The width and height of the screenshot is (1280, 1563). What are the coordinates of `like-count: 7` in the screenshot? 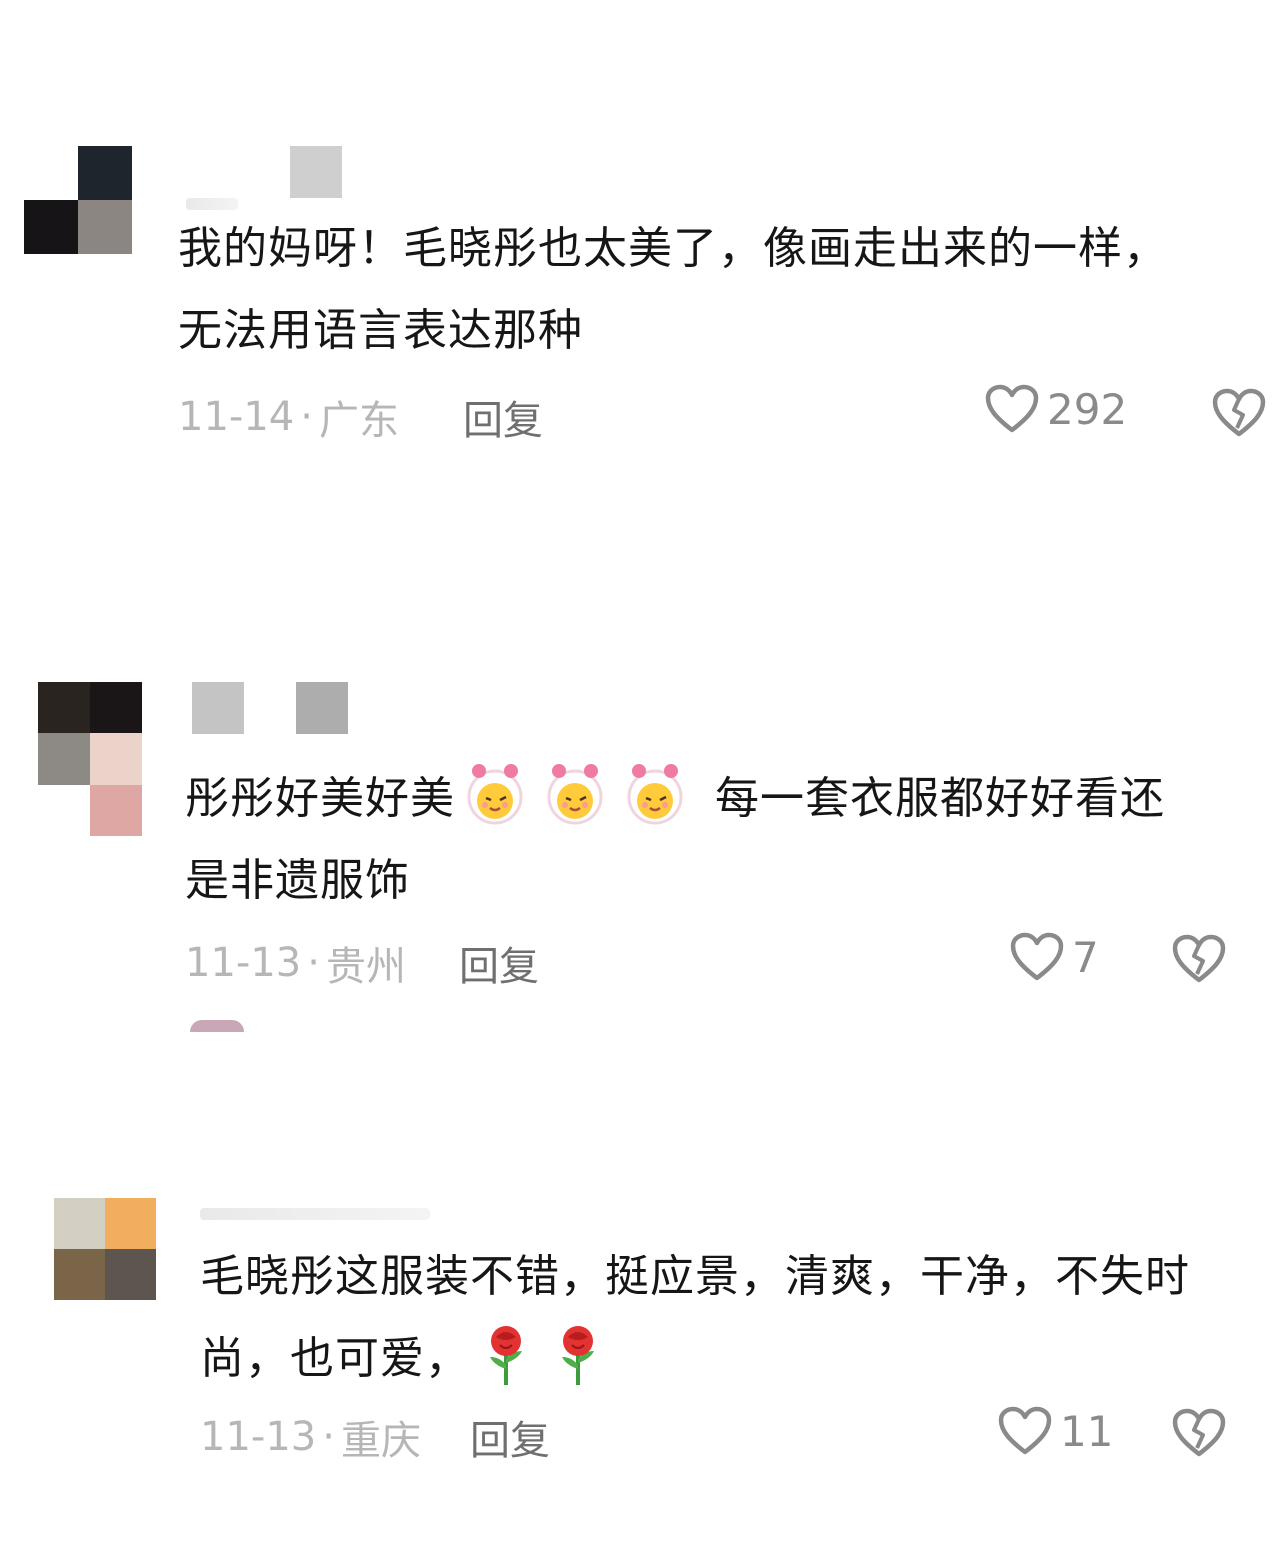 It's located at (1085, 957).